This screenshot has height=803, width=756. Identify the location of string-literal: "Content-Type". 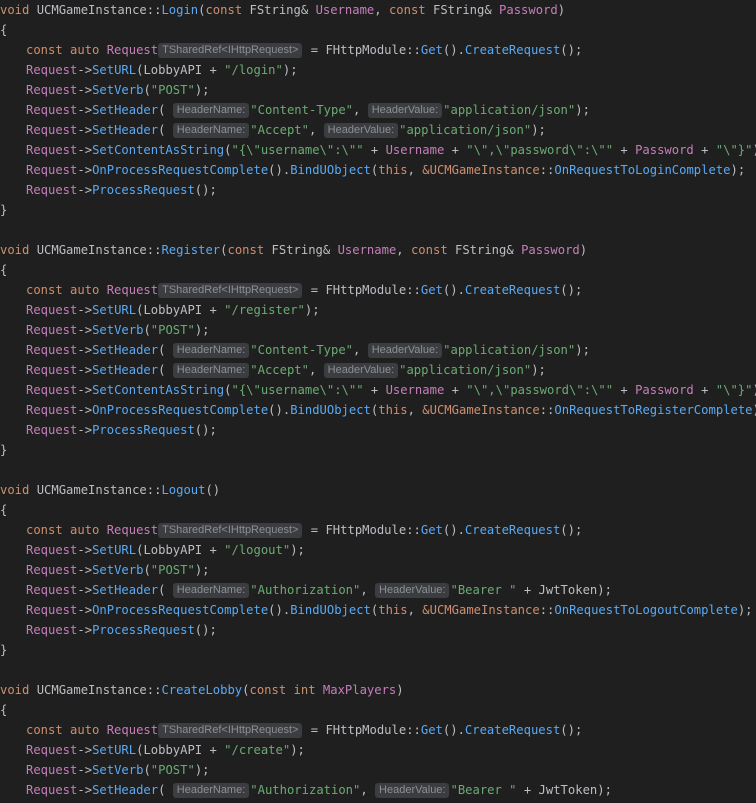
(302, 350).